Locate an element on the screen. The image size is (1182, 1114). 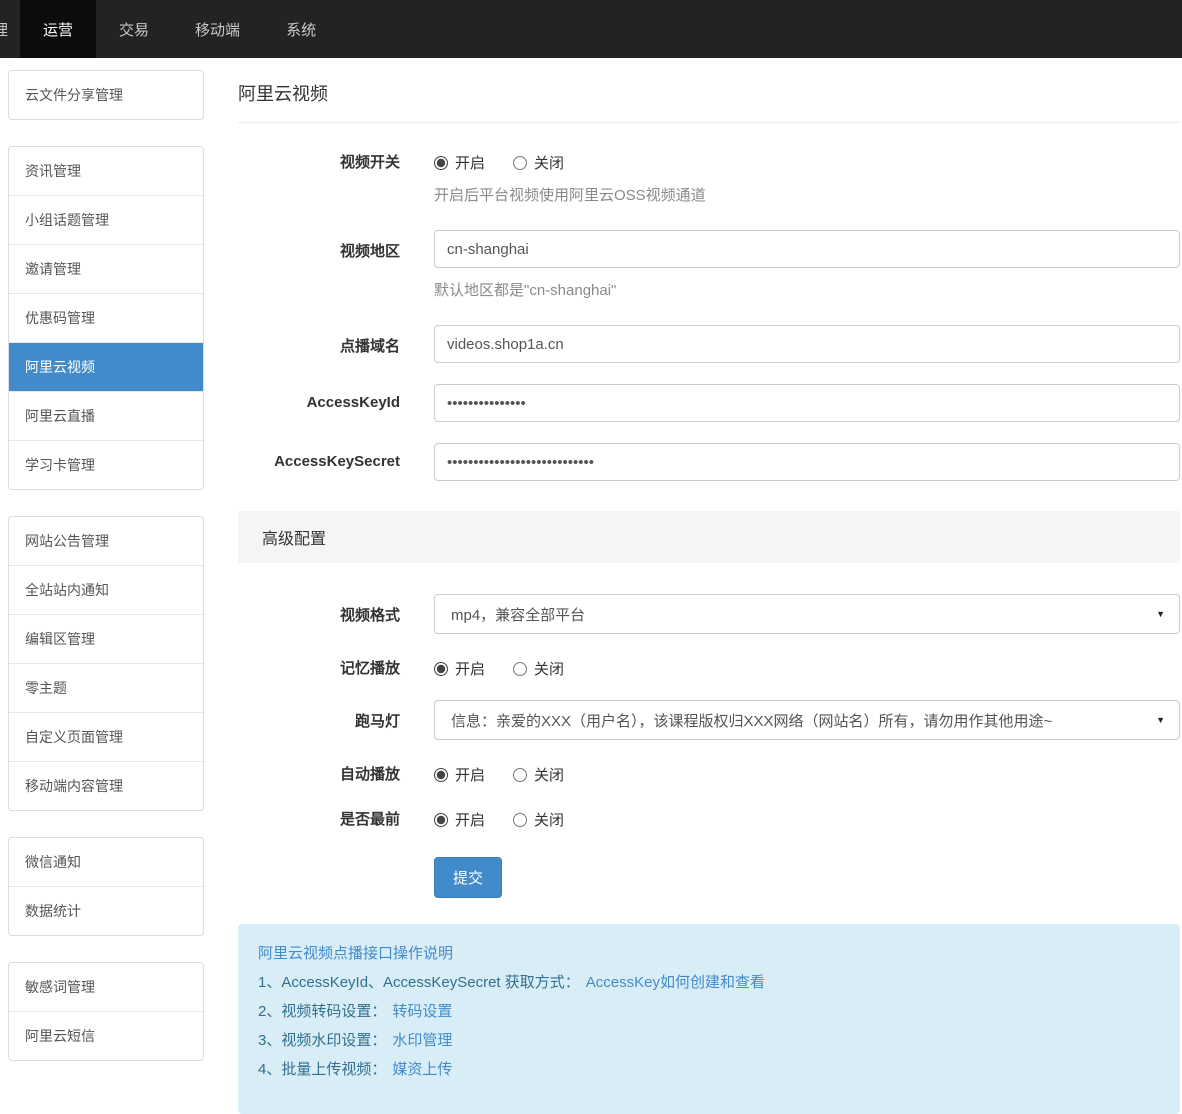
sidebar-item-label: 敏感词管理 is located at coordinates (60, 987).